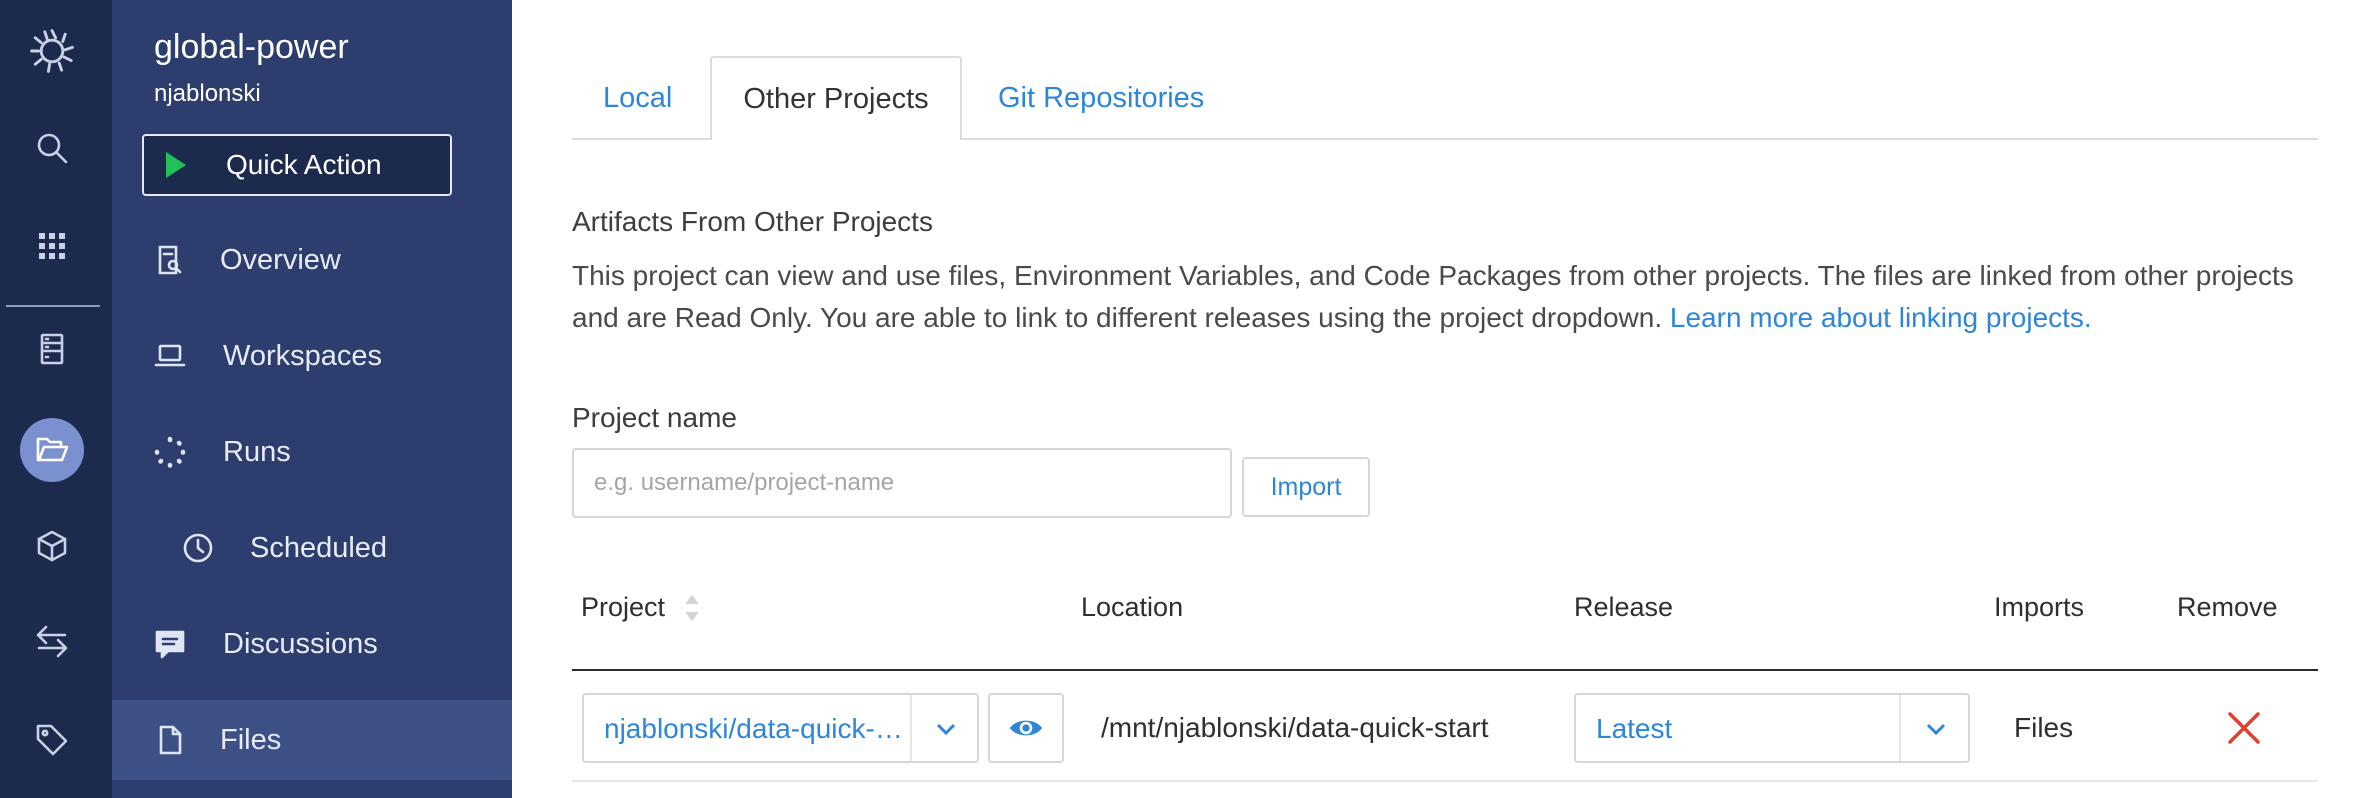 The height and width of the screenshot is (798, 2356). Describe the element at coordinates (251, 739) in the screenshot. I see `sidebar-item-label: Files` at that location.